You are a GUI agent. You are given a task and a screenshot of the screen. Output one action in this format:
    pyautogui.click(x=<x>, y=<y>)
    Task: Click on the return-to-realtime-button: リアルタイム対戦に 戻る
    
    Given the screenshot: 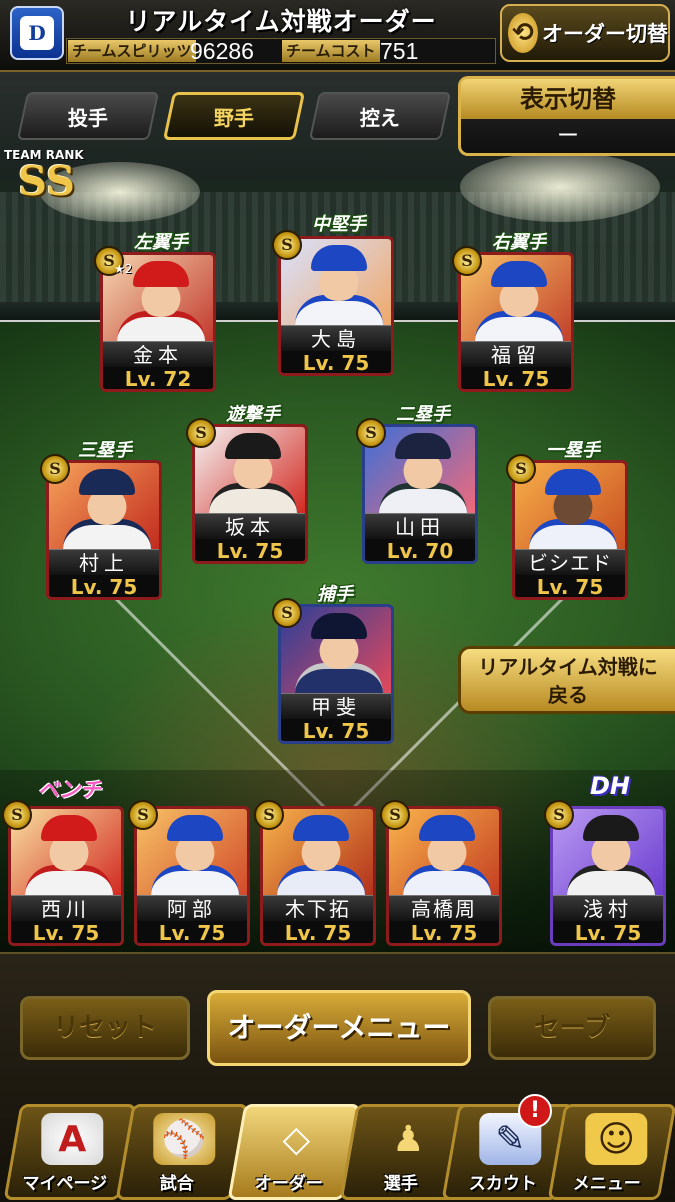 What is the action you would take?
    pyautogui.click(x=566, y=680)
    